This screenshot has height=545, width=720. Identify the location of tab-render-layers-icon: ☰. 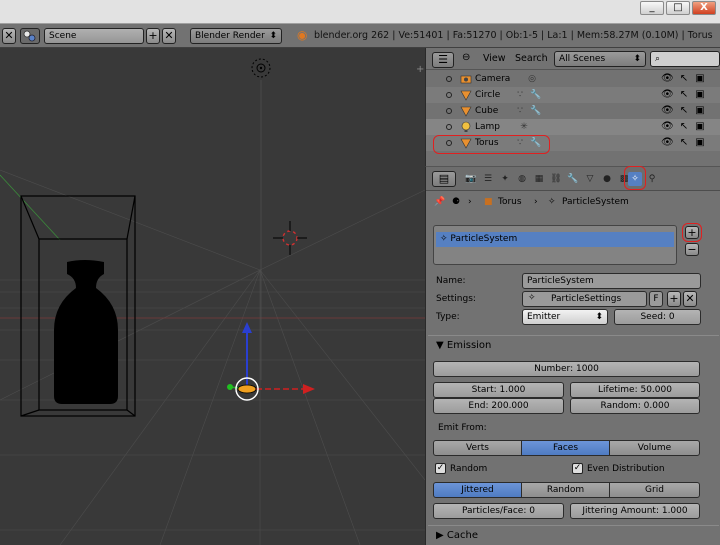
(488, 179).